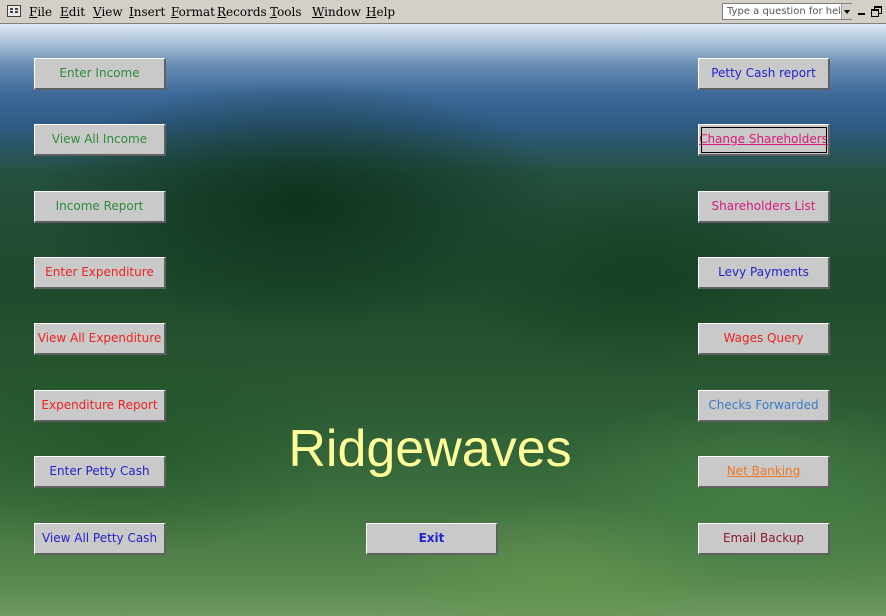 The height and width of the screenshot is (616, 886). I want to click on menu-tools: Tools, so click(286, 12).